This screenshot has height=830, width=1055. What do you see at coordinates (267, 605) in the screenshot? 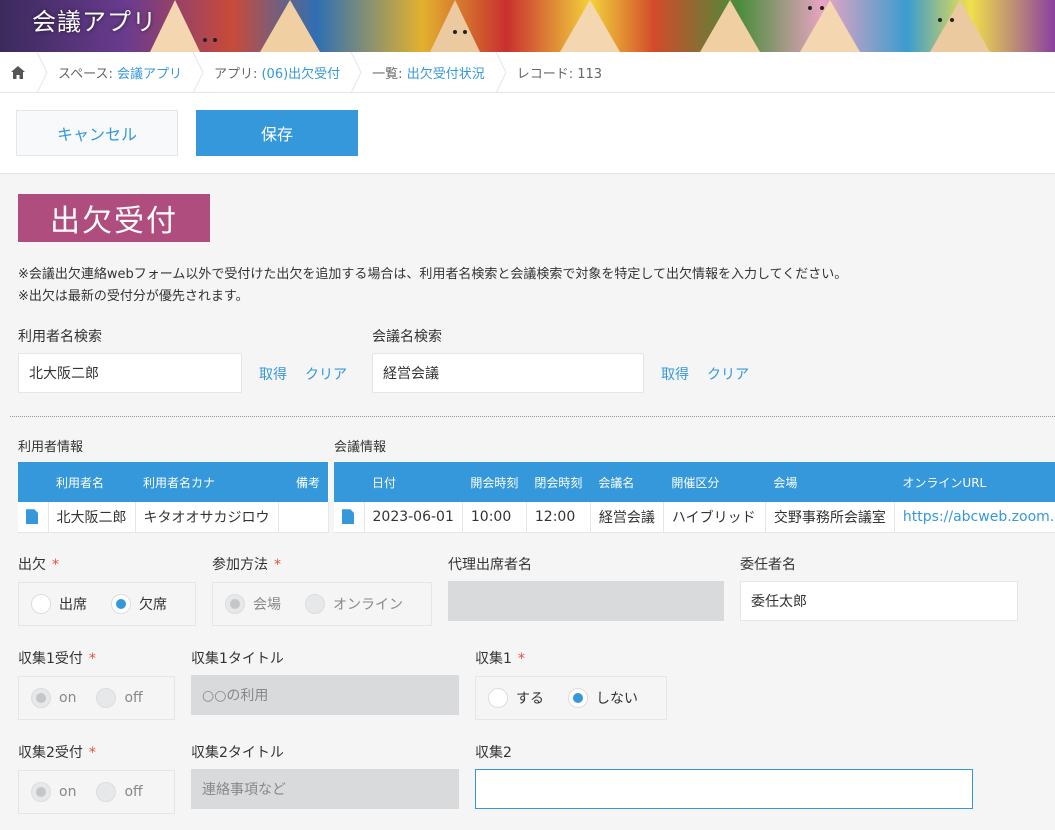
I see `radio-label: 会場` at bounding box center [267, 605].